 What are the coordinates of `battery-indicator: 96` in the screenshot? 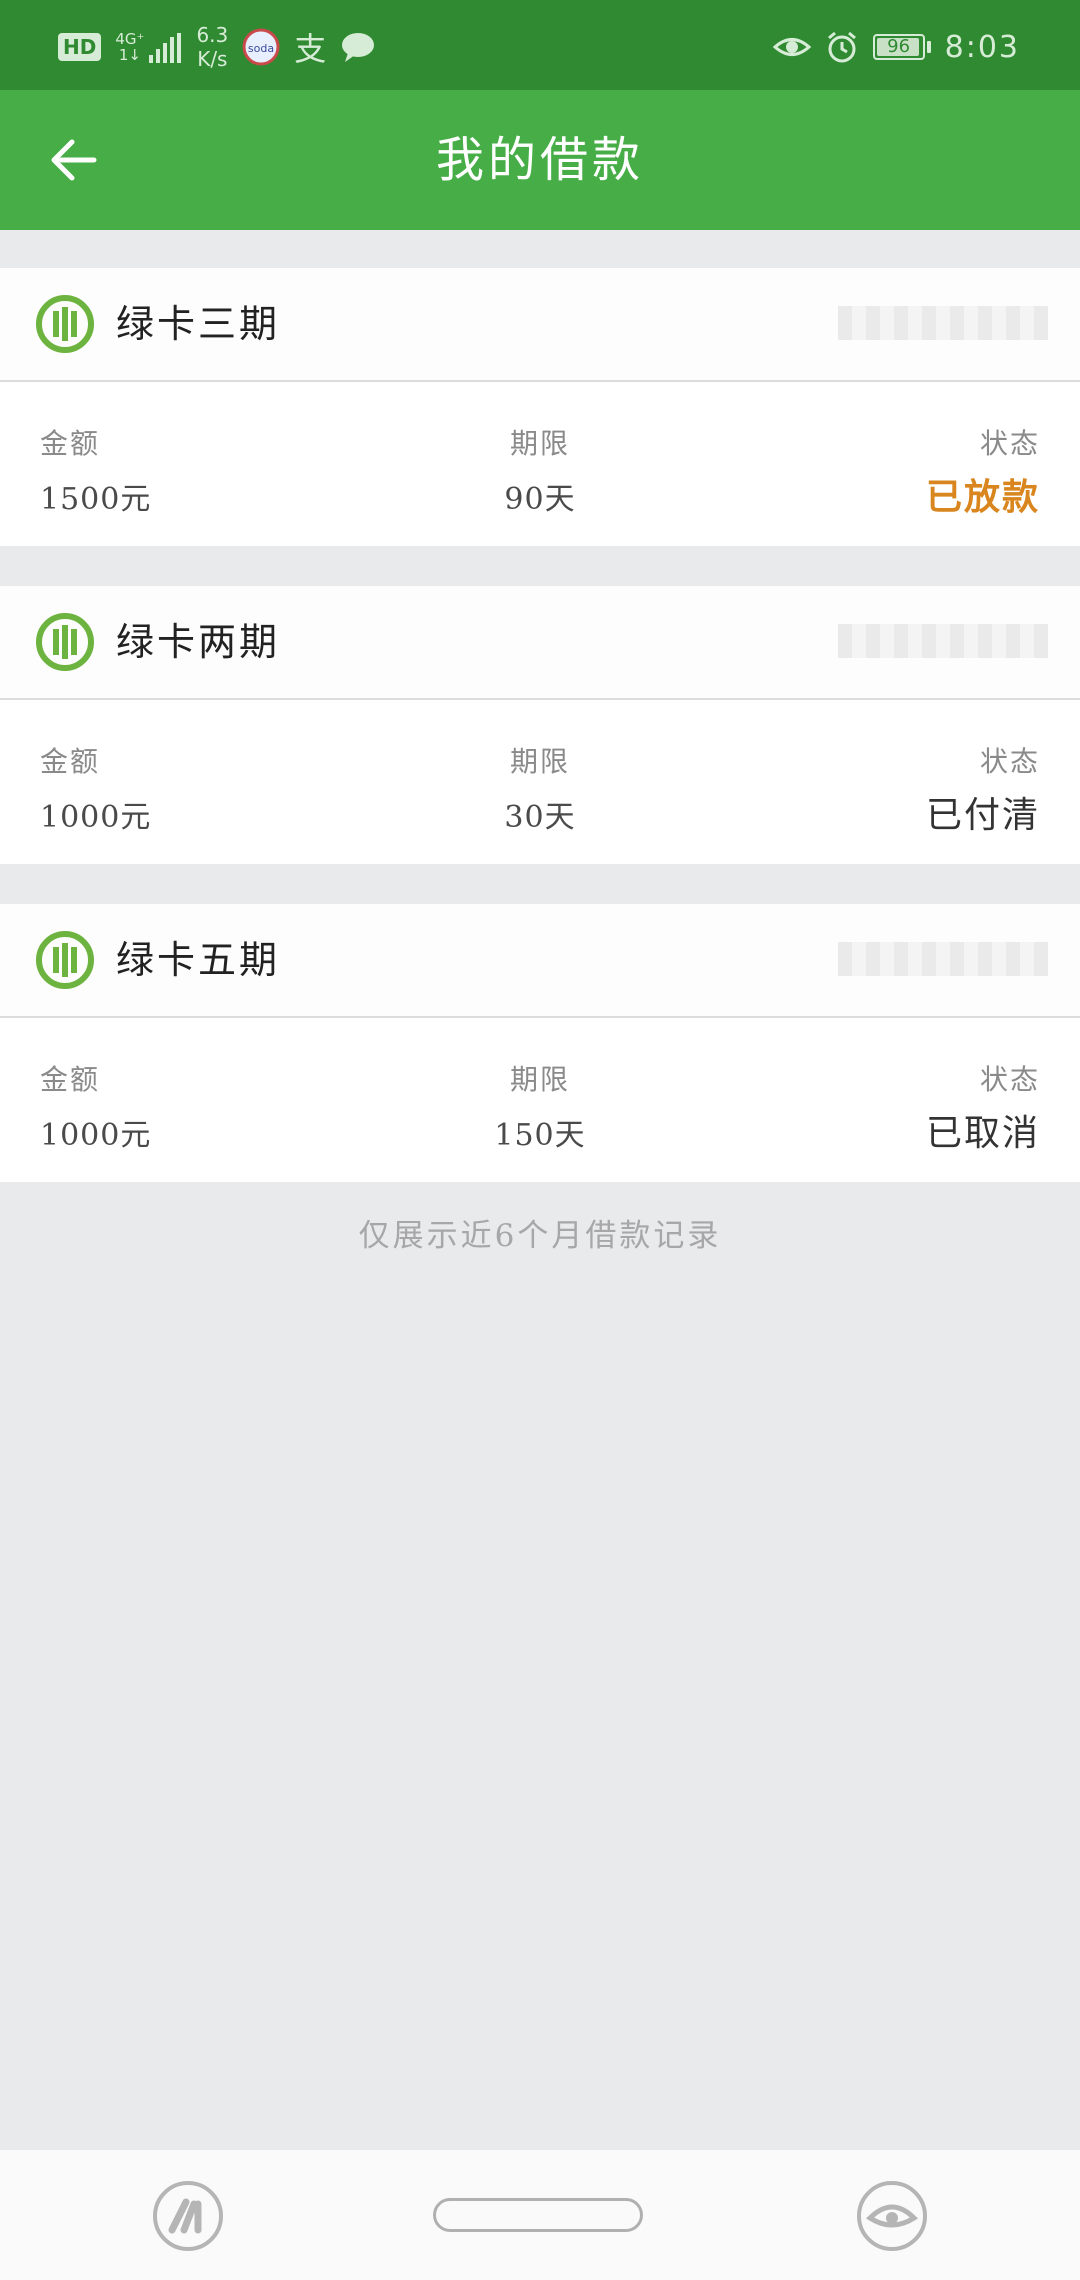 It's located at (901, 47).